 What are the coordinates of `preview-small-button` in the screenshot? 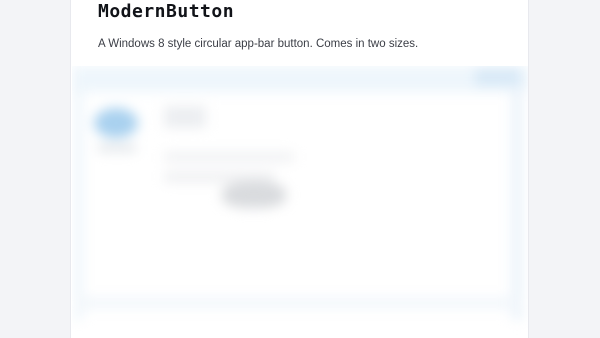 It's located at (254, 195).